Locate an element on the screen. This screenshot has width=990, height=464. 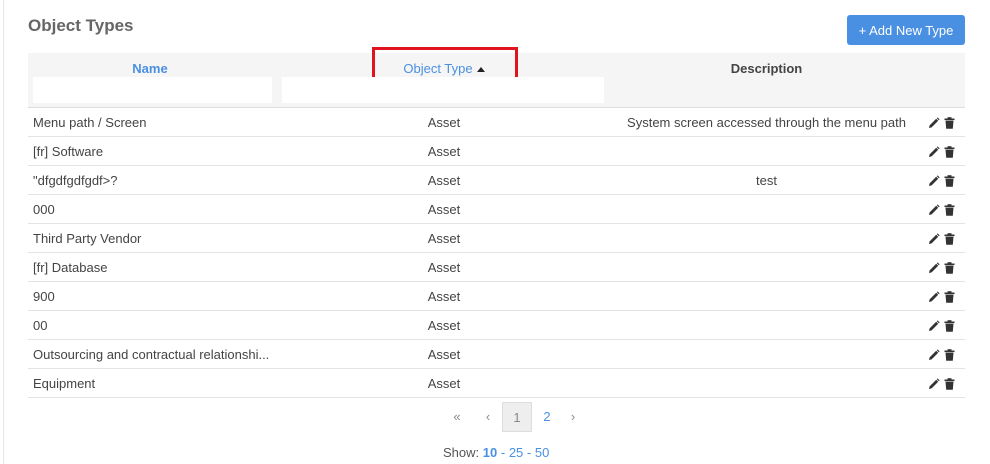
name-filter-input is located at coordinates (152, 90).